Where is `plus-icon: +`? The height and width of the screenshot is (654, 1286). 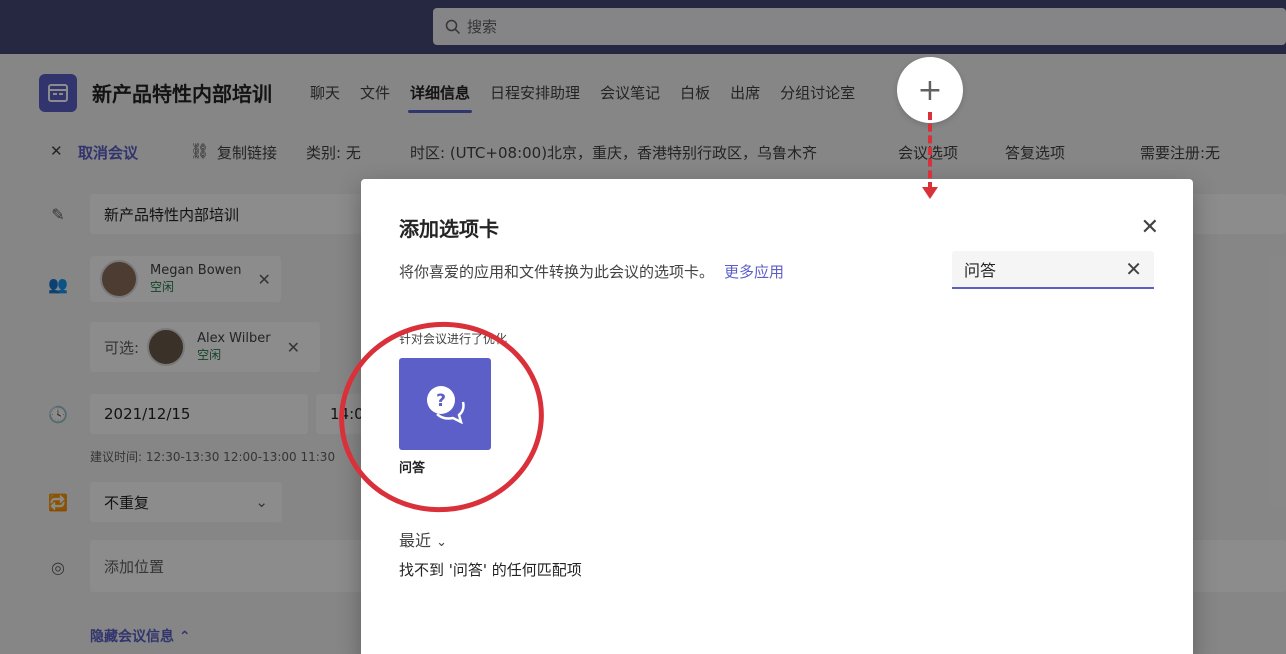 plus-icon: + is located at coordinates (930, 90).